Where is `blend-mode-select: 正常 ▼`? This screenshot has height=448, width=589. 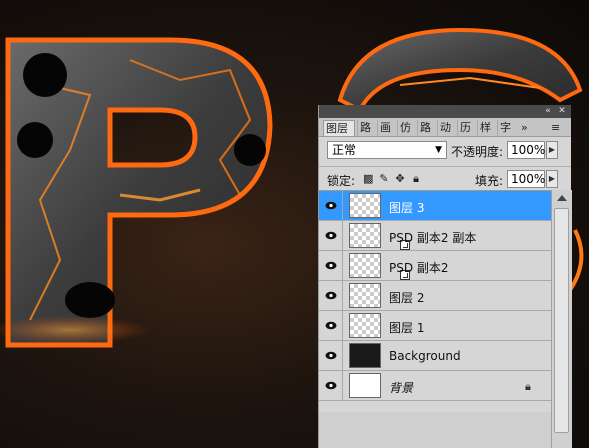
blend-mode-select: 正常 ▼ is located at coordinates (387, 150).